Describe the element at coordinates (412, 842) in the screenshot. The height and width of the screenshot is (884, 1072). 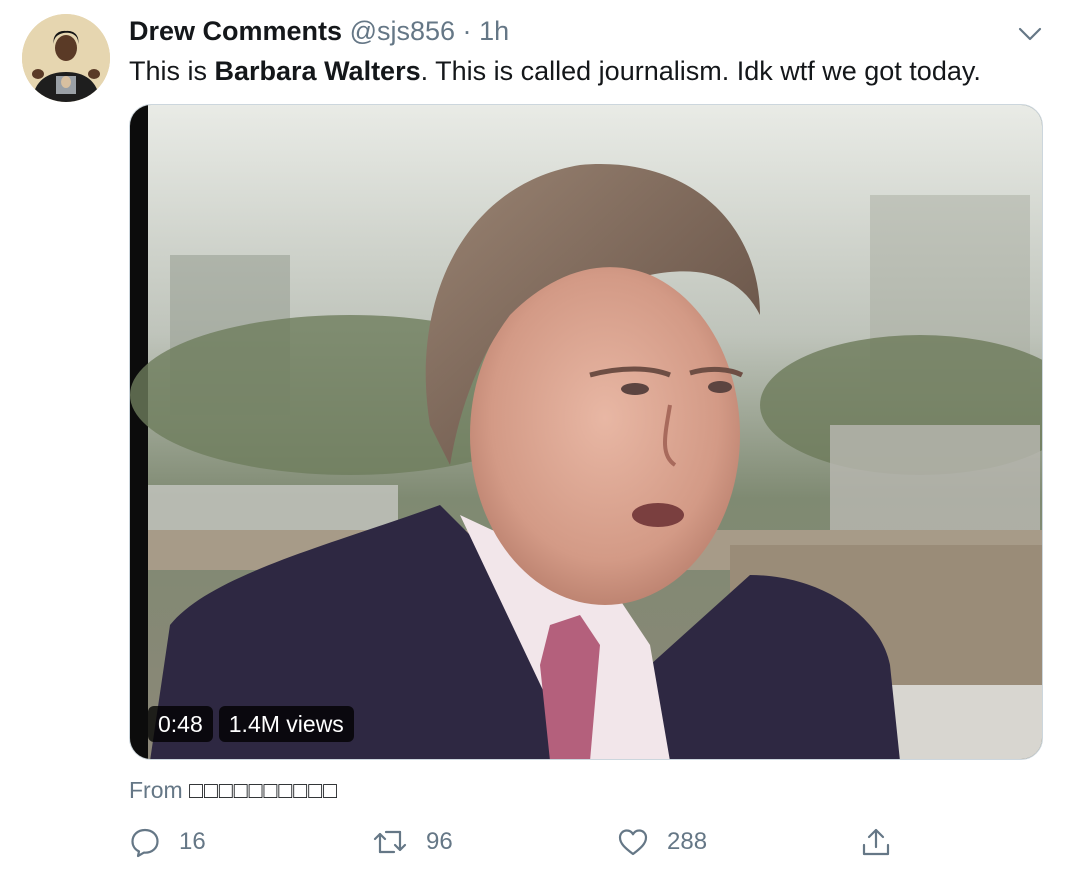
I see `retweet-button: 96` at that location.